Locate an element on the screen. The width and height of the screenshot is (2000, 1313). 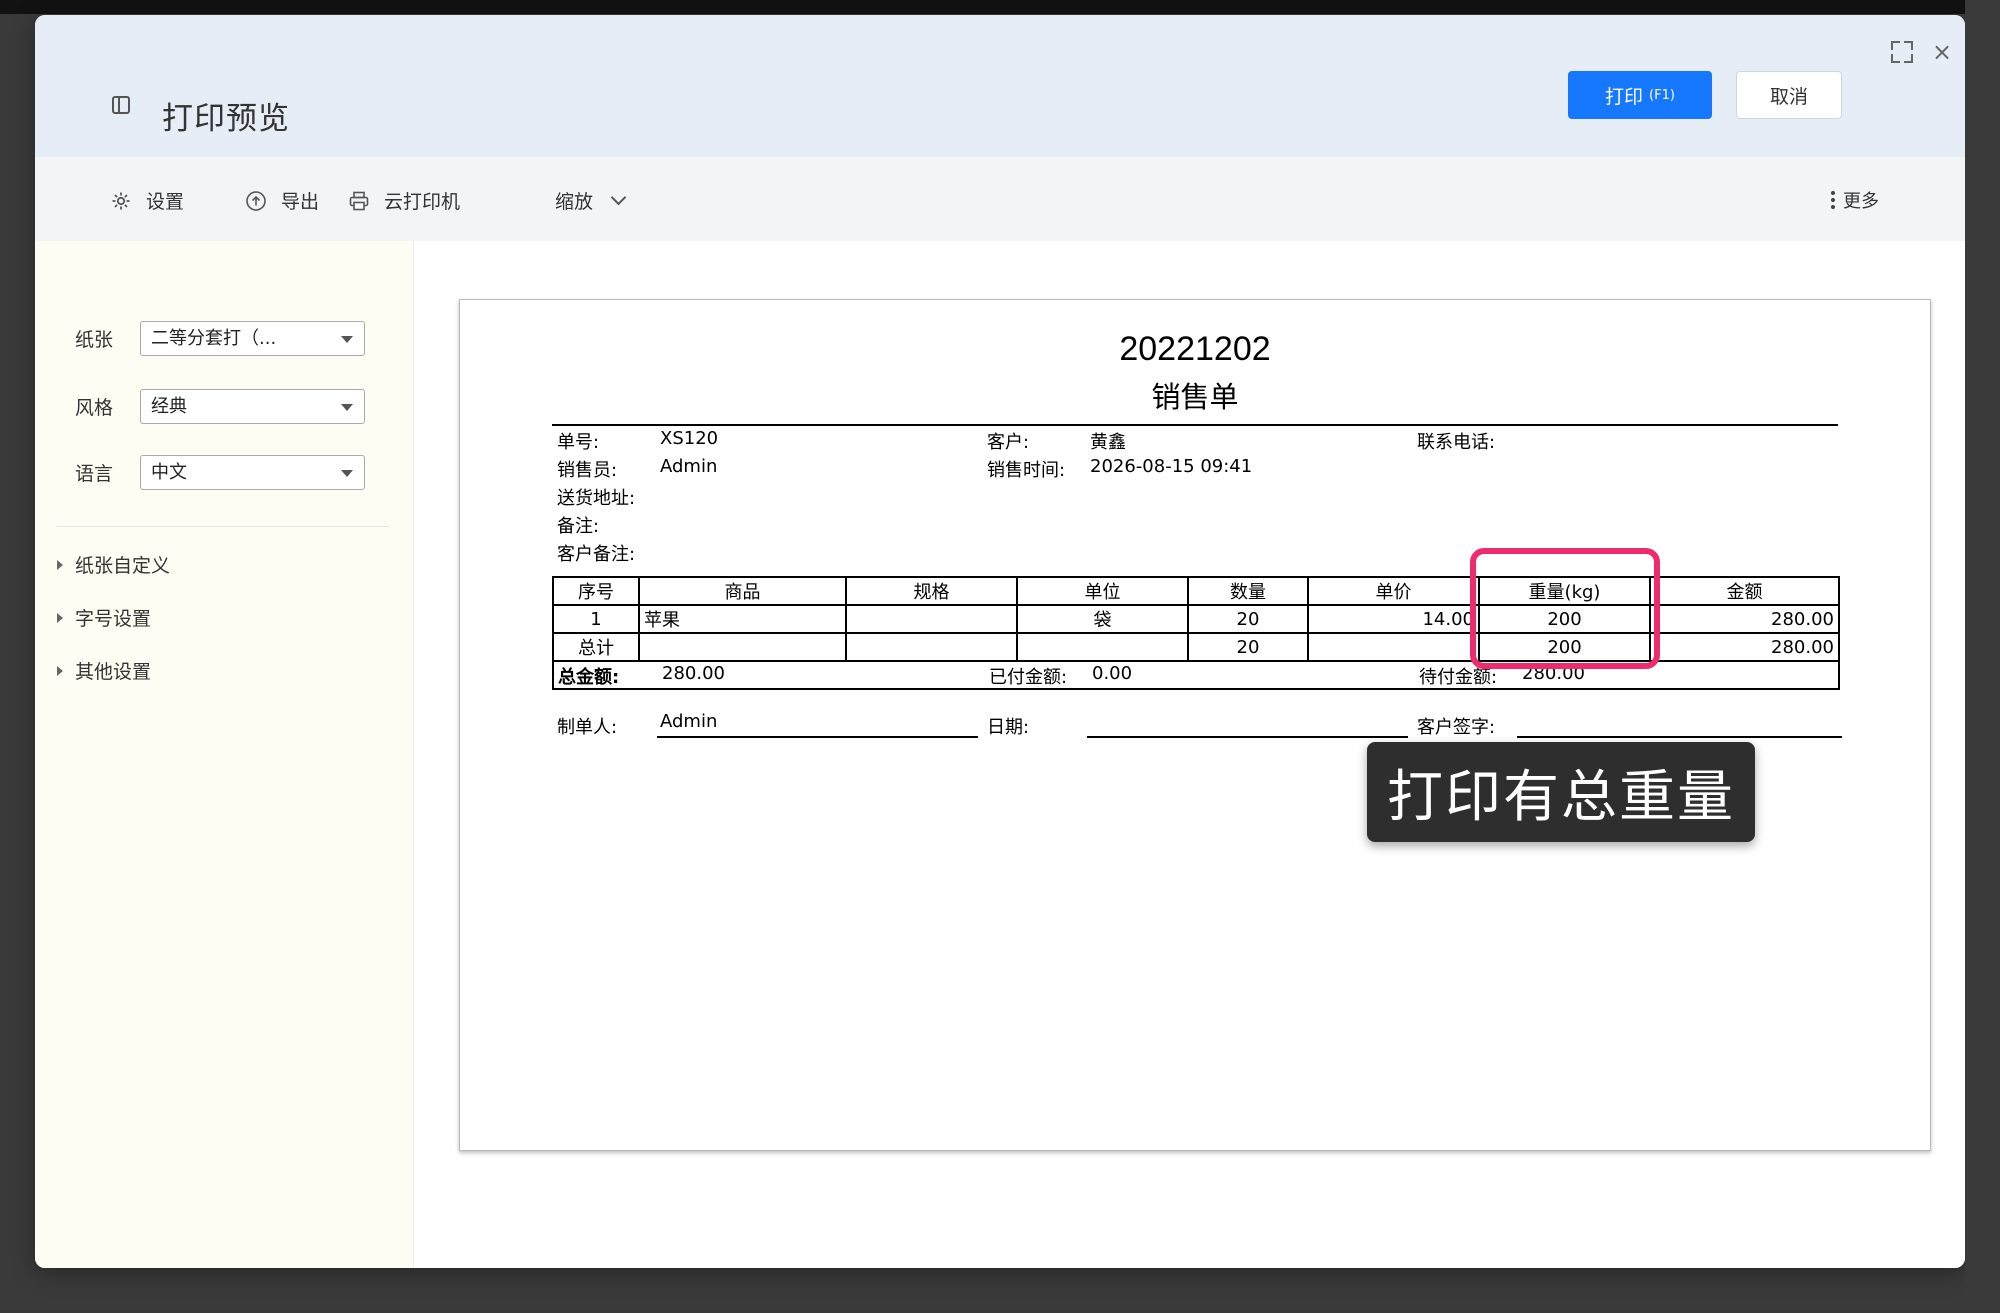
cell-spec is located at coordinates (931, 619).